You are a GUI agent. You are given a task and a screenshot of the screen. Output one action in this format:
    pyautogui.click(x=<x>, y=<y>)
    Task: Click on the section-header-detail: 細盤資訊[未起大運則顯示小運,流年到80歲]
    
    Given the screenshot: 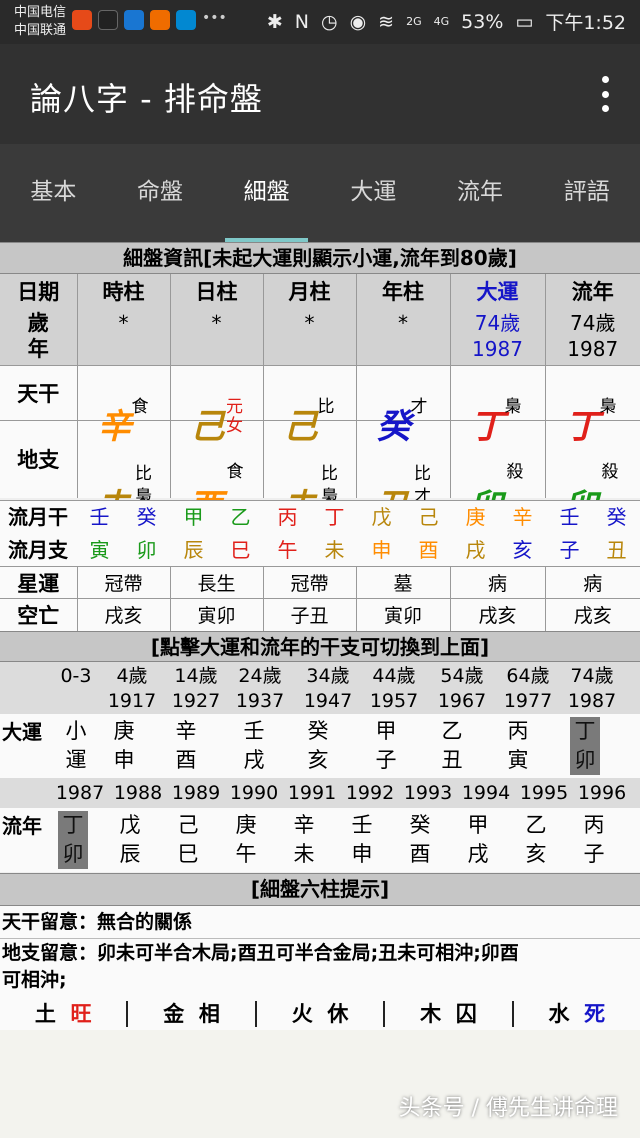 What is the action you would take?
    pyautogui.click(x=320, y=258)
    